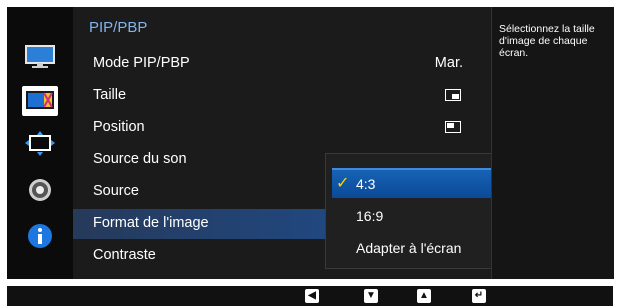 The width and height of the screenshot is (619, 306). Describe the element at coordinates (343, 183) in the screenshot. I see `checkmark-icon: ✓` at that location.